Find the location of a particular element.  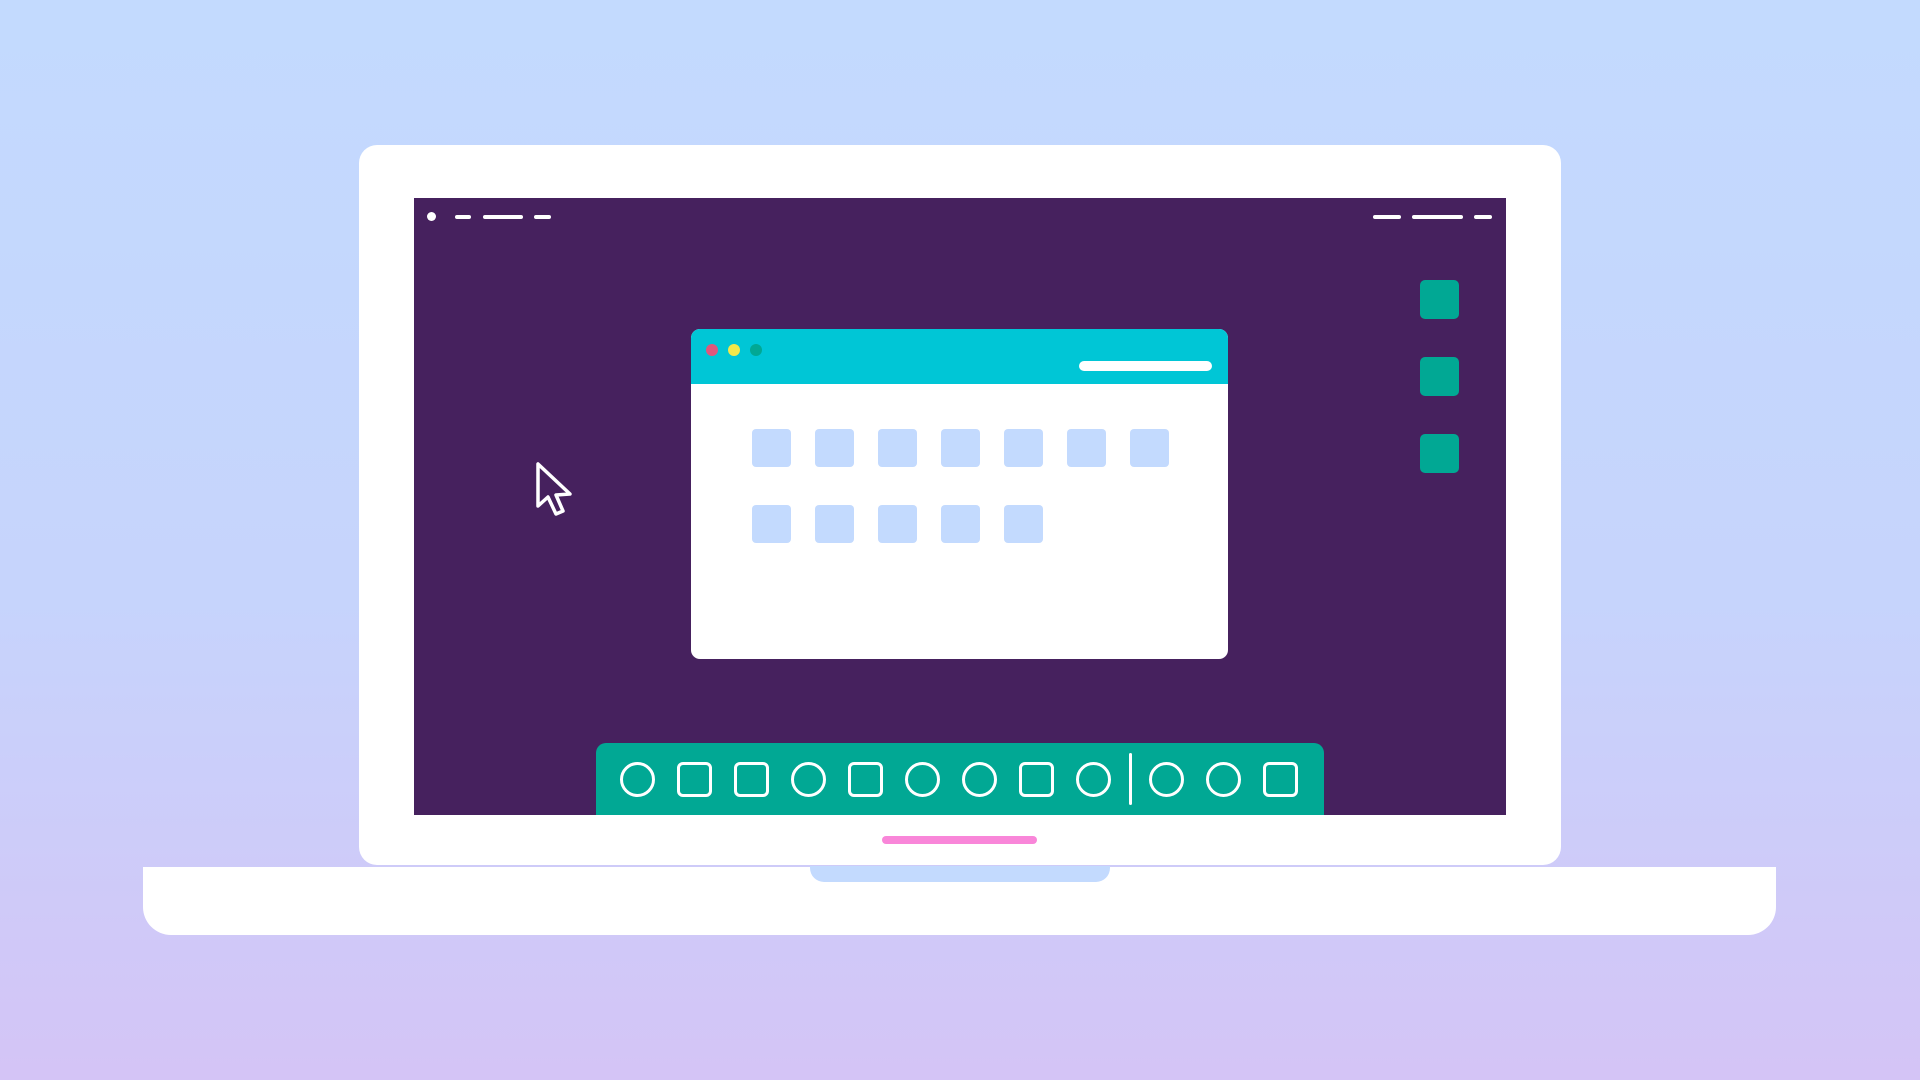

power-indicator is located at coordinates (959, 840).